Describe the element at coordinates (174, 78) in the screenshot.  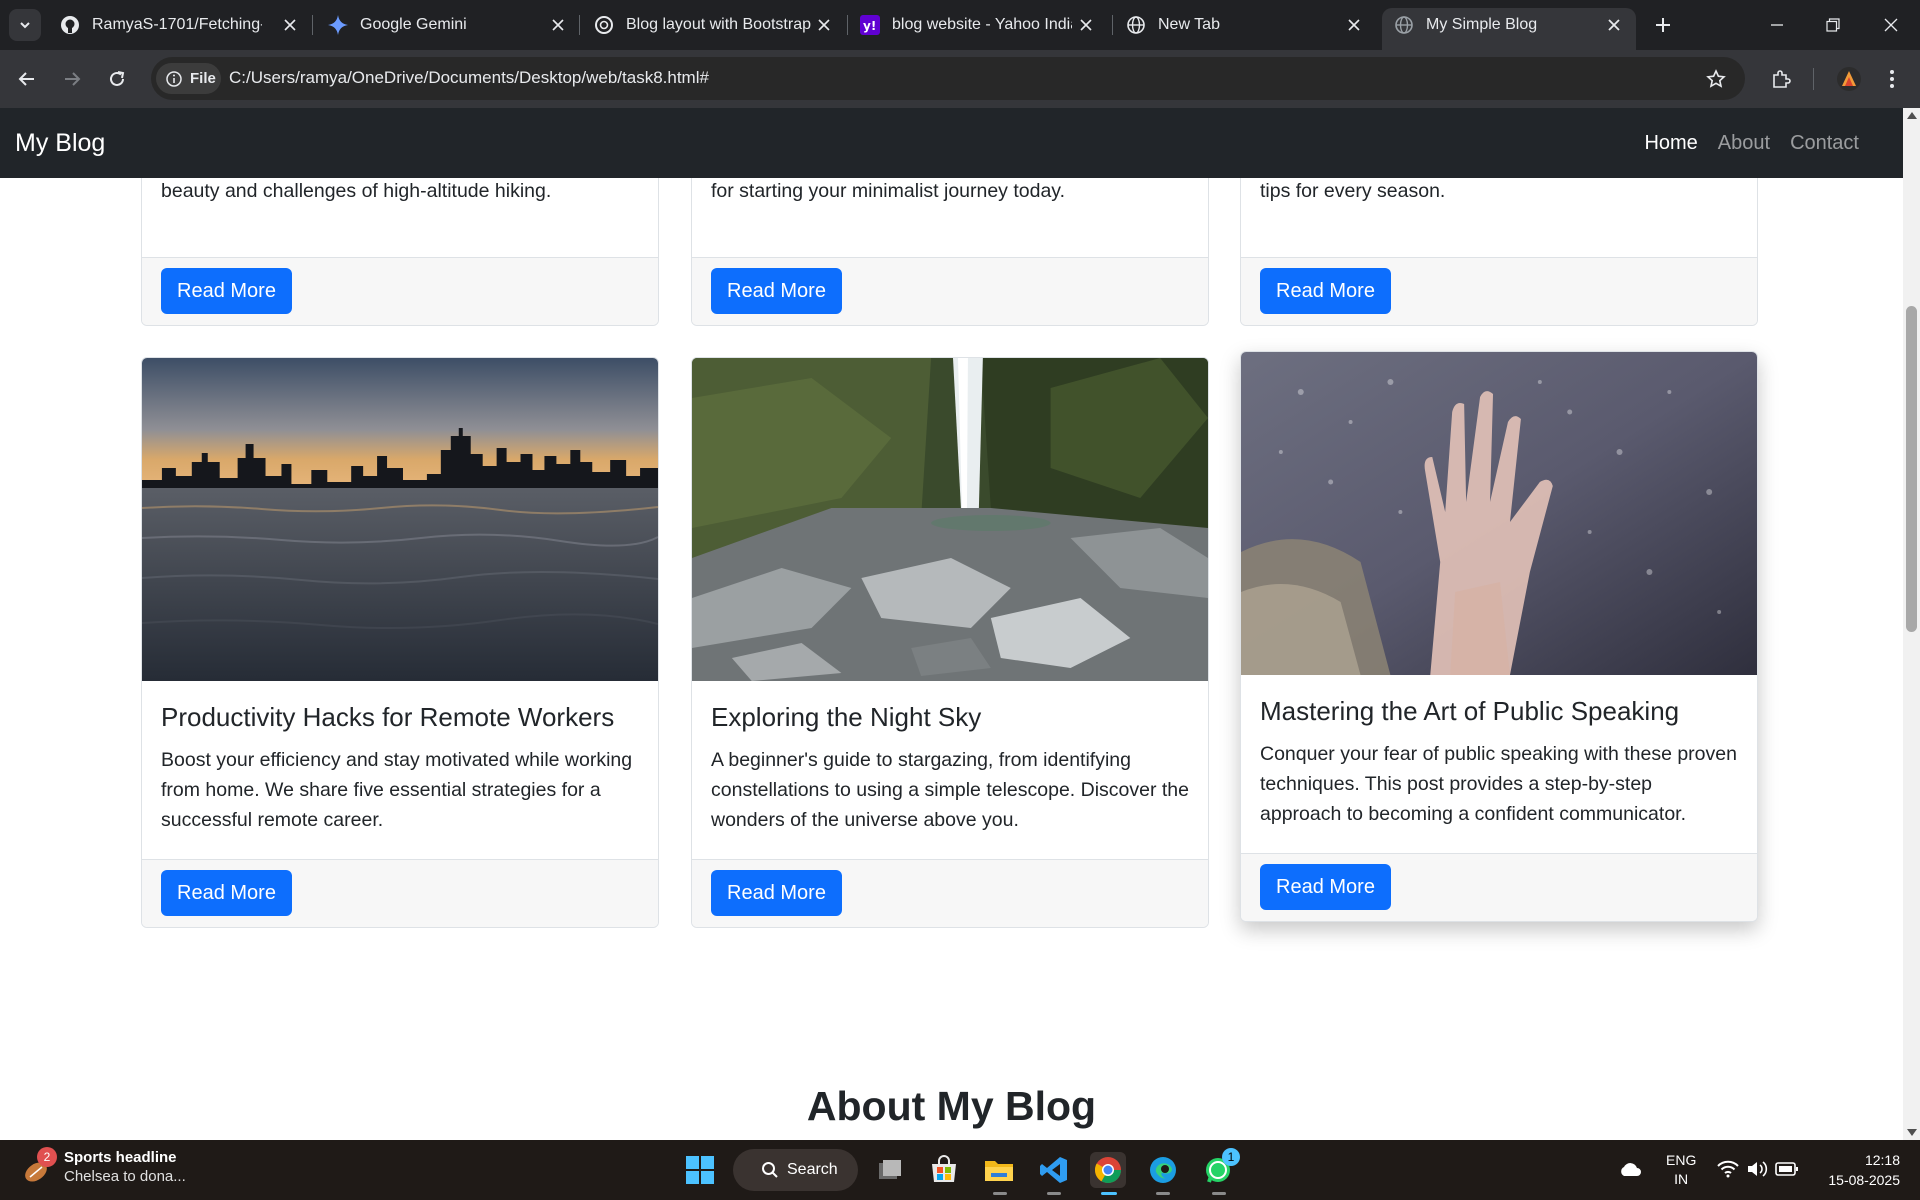
I see `info-icon` at that location.